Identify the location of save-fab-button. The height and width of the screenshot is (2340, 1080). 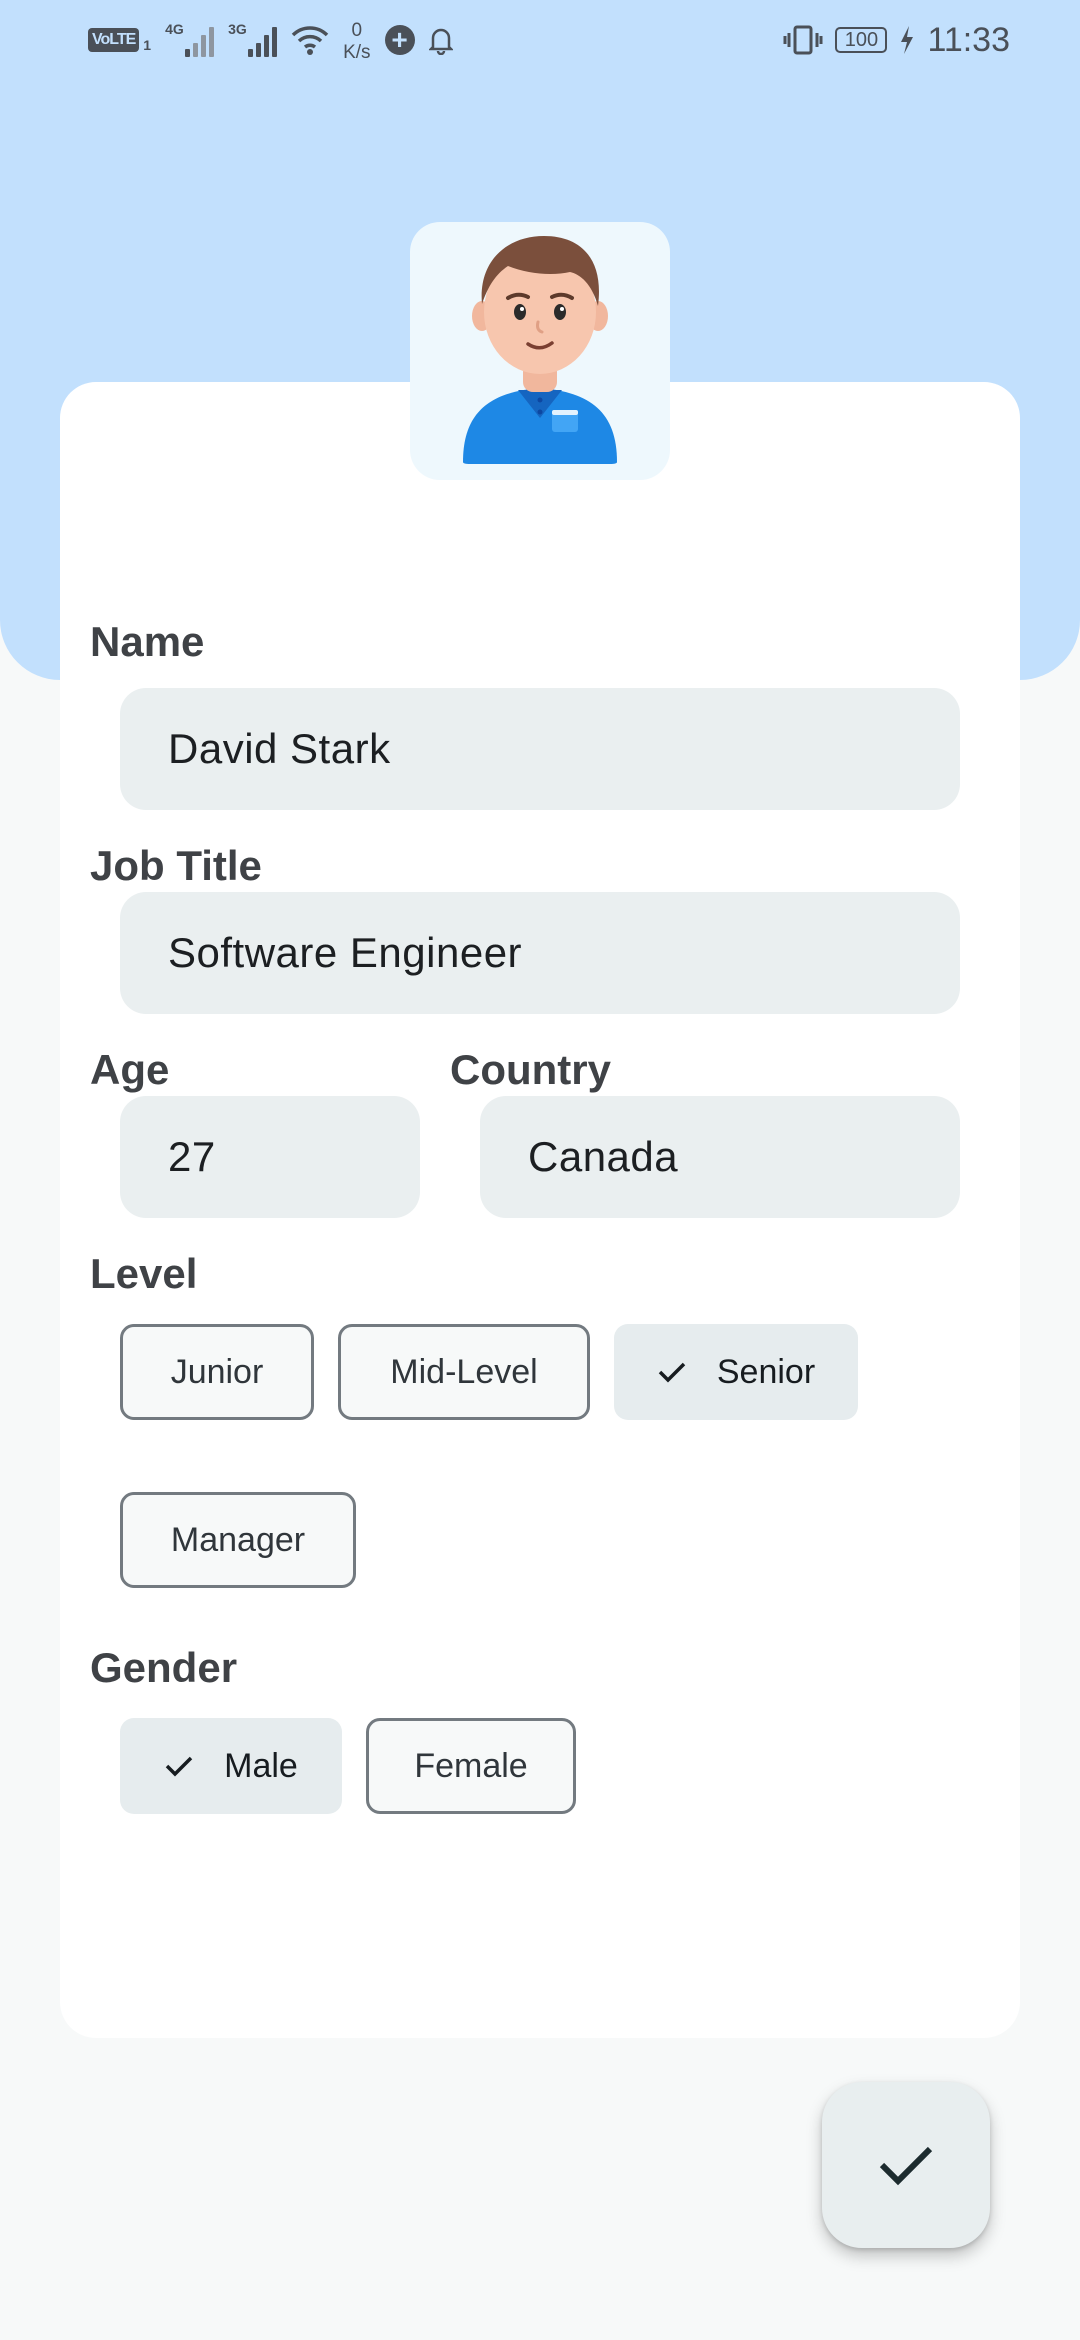
(906, 2165).